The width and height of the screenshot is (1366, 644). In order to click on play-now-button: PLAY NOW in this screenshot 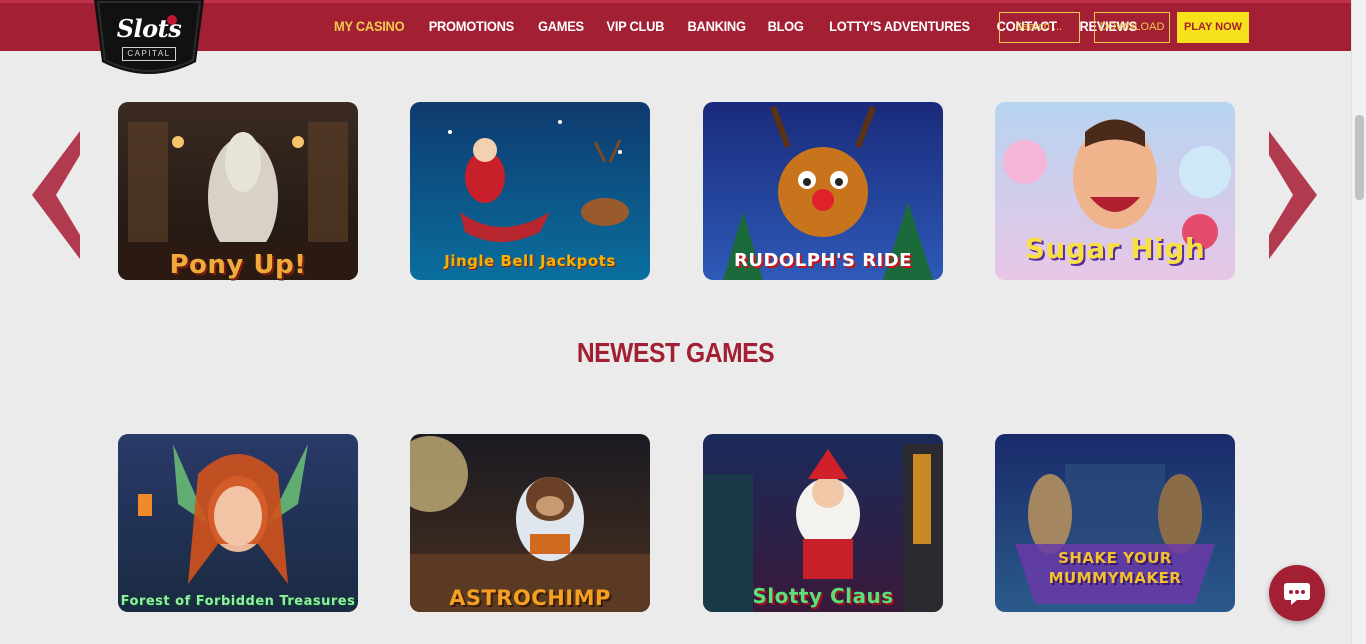, I will do `click(1213, 27)`.